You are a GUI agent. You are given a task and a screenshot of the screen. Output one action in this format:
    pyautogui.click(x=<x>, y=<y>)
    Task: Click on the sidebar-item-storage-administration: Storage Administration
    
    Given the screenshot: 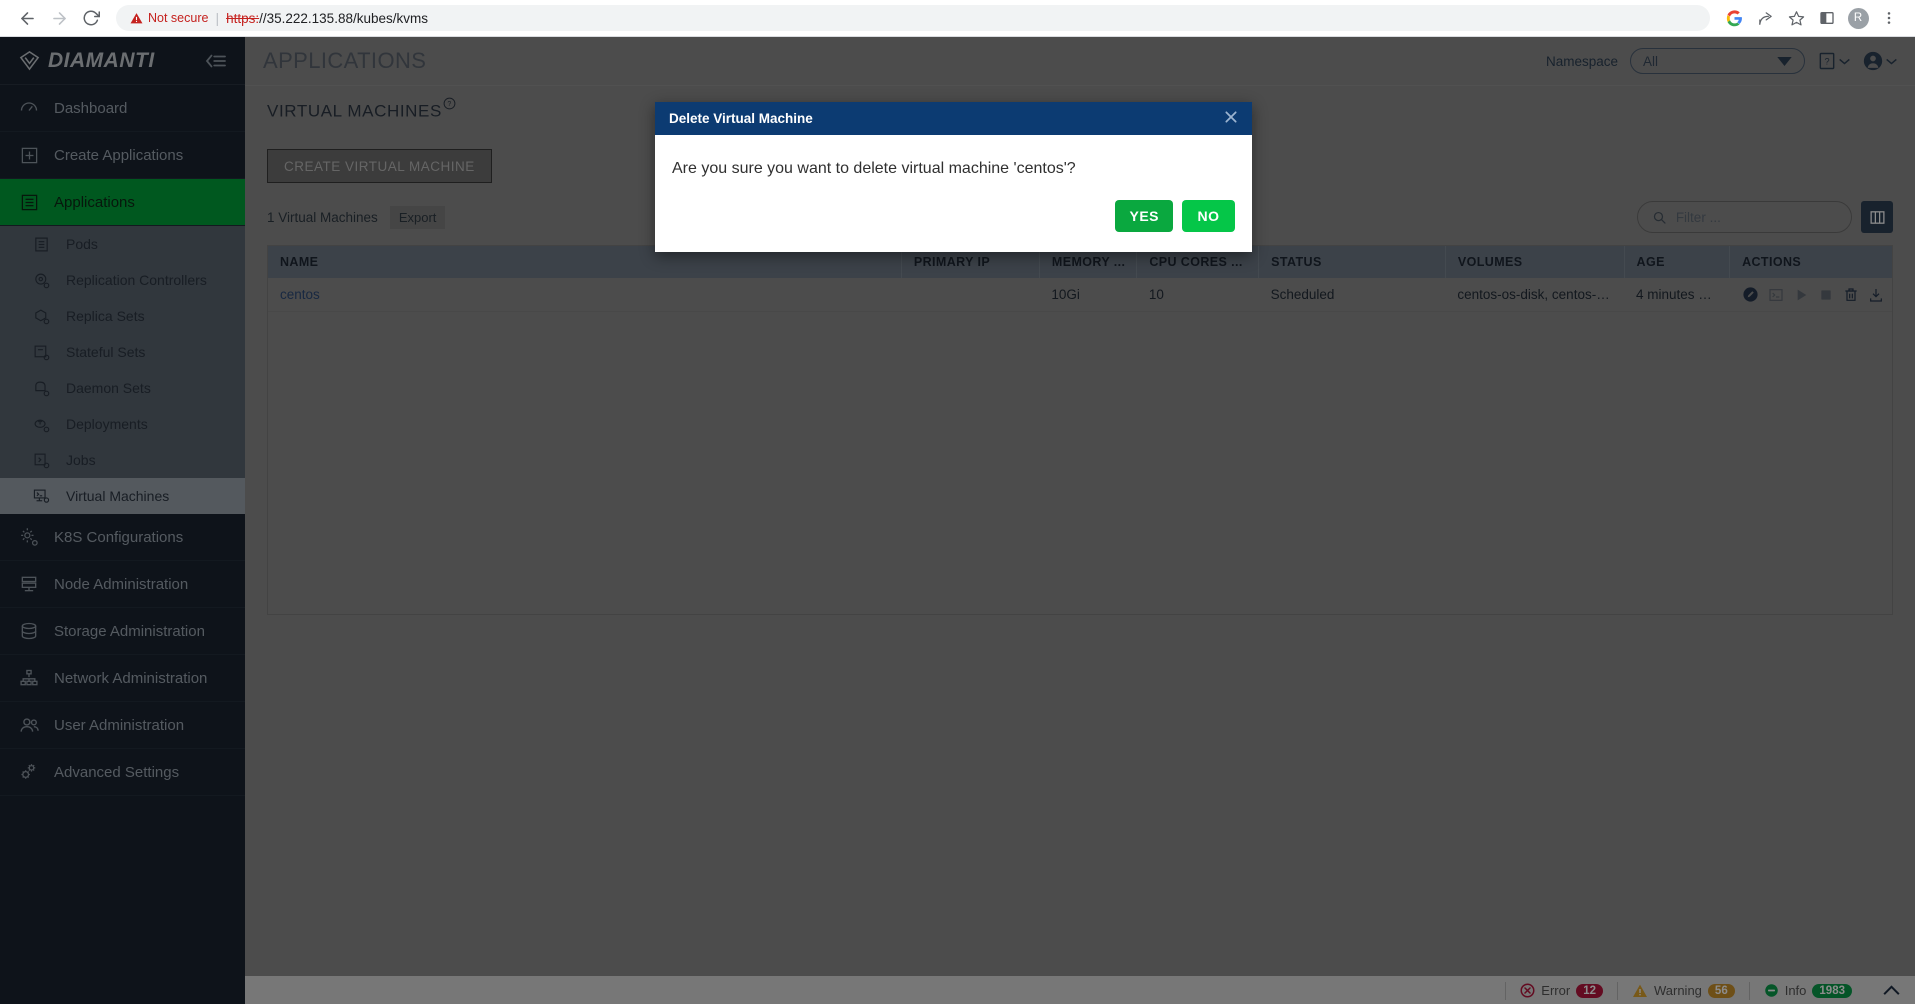 What is the action you would take?
    pyautogui.click(x=122, y=631)
    